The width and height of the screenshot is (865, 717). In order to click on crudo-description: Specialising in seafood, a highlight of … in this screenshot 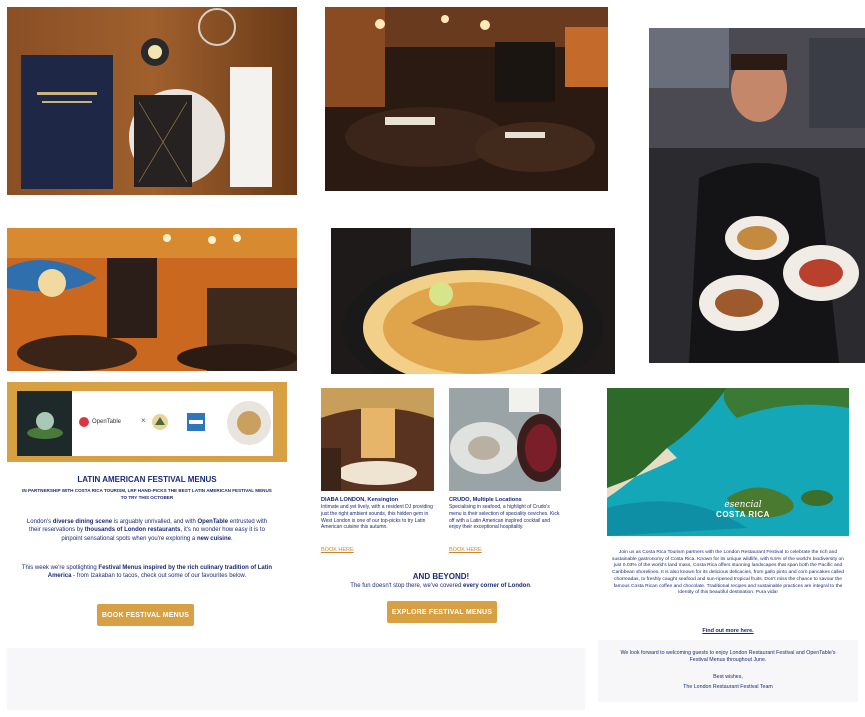, I will do `click(504, 517)`.